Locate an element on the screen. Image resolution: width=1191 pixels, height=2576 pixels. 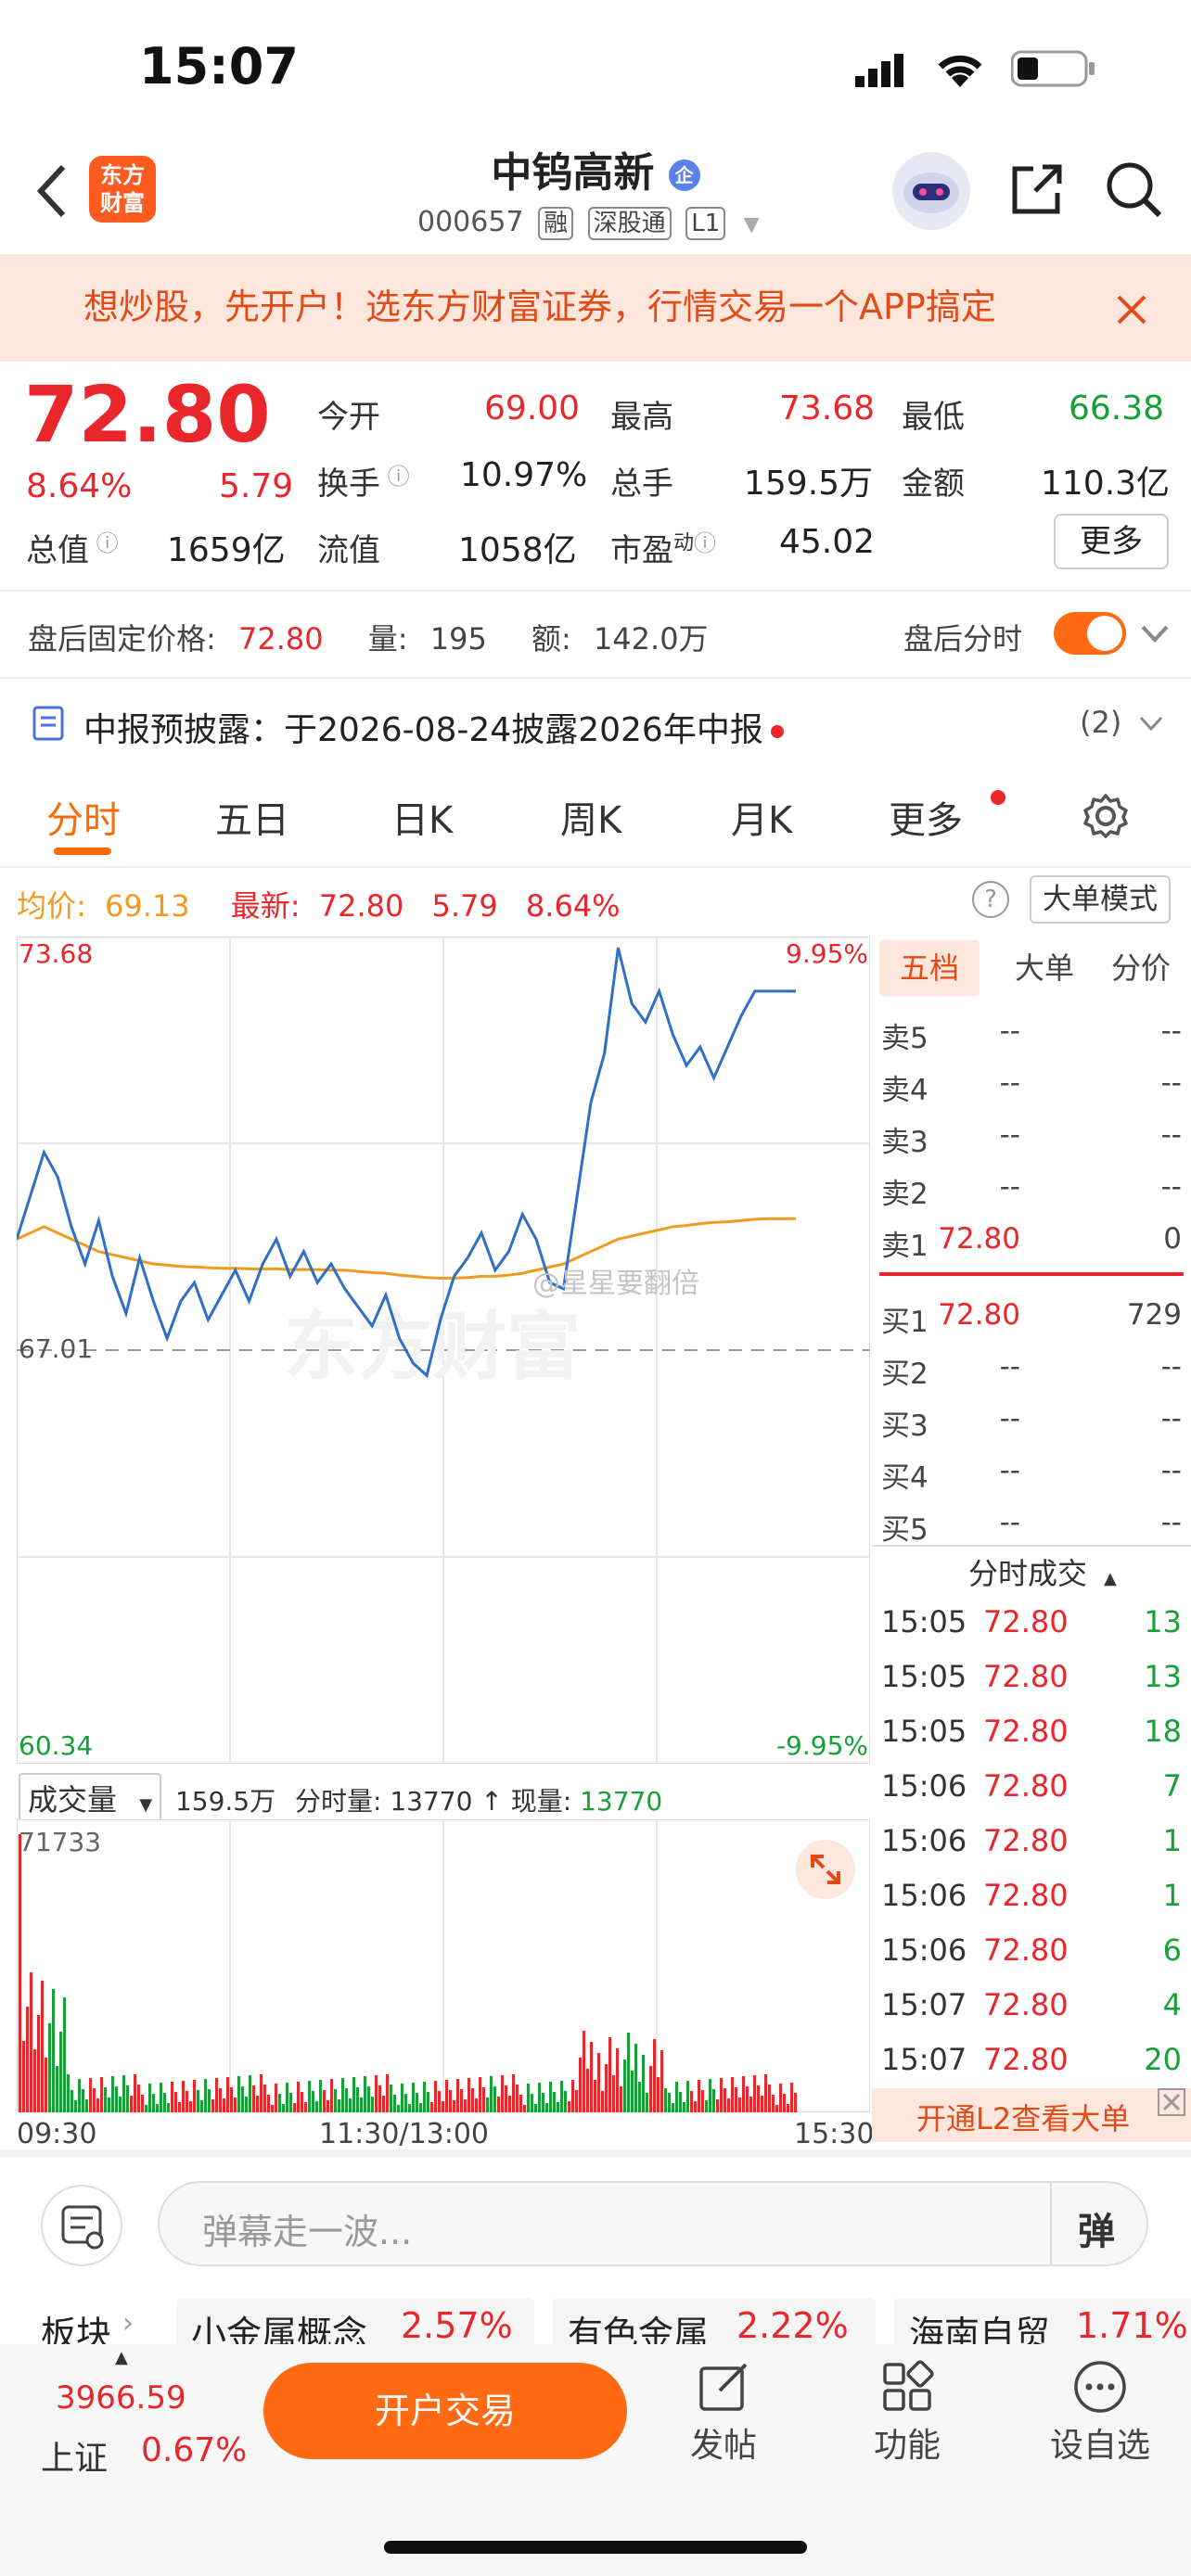
l2-prompt-text: 开通L2查看大单 is located at coordinates (1023, 2117).